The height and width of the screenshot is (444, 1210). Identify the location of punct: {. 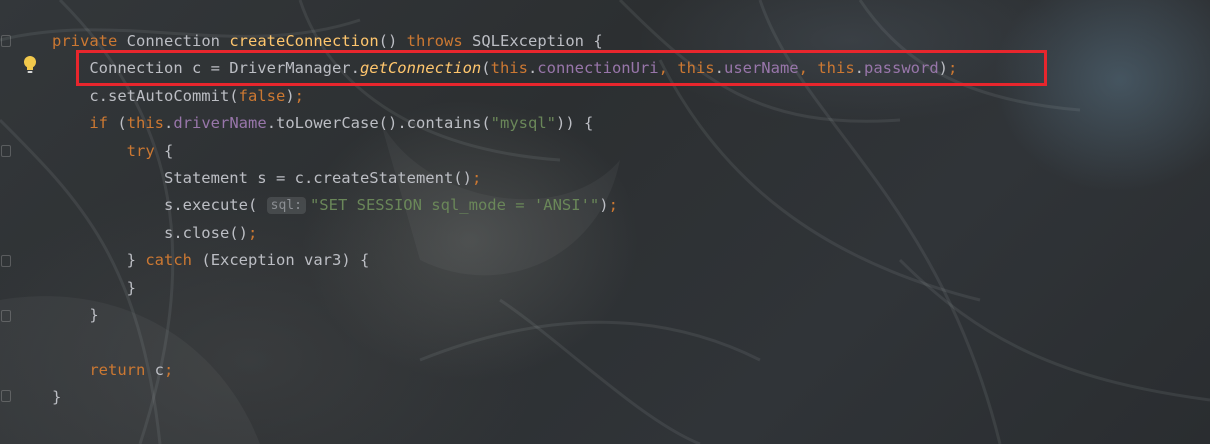
(169, 150).